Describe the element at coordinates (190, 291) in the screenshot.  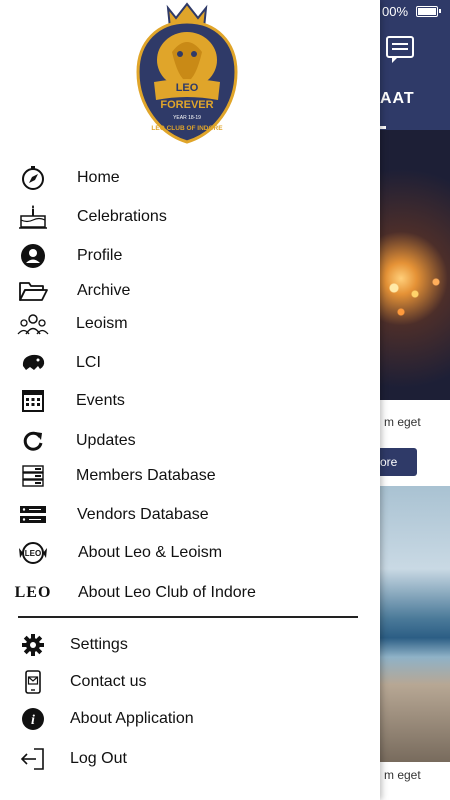
I see `menu-item-archive: Archive` at that location.